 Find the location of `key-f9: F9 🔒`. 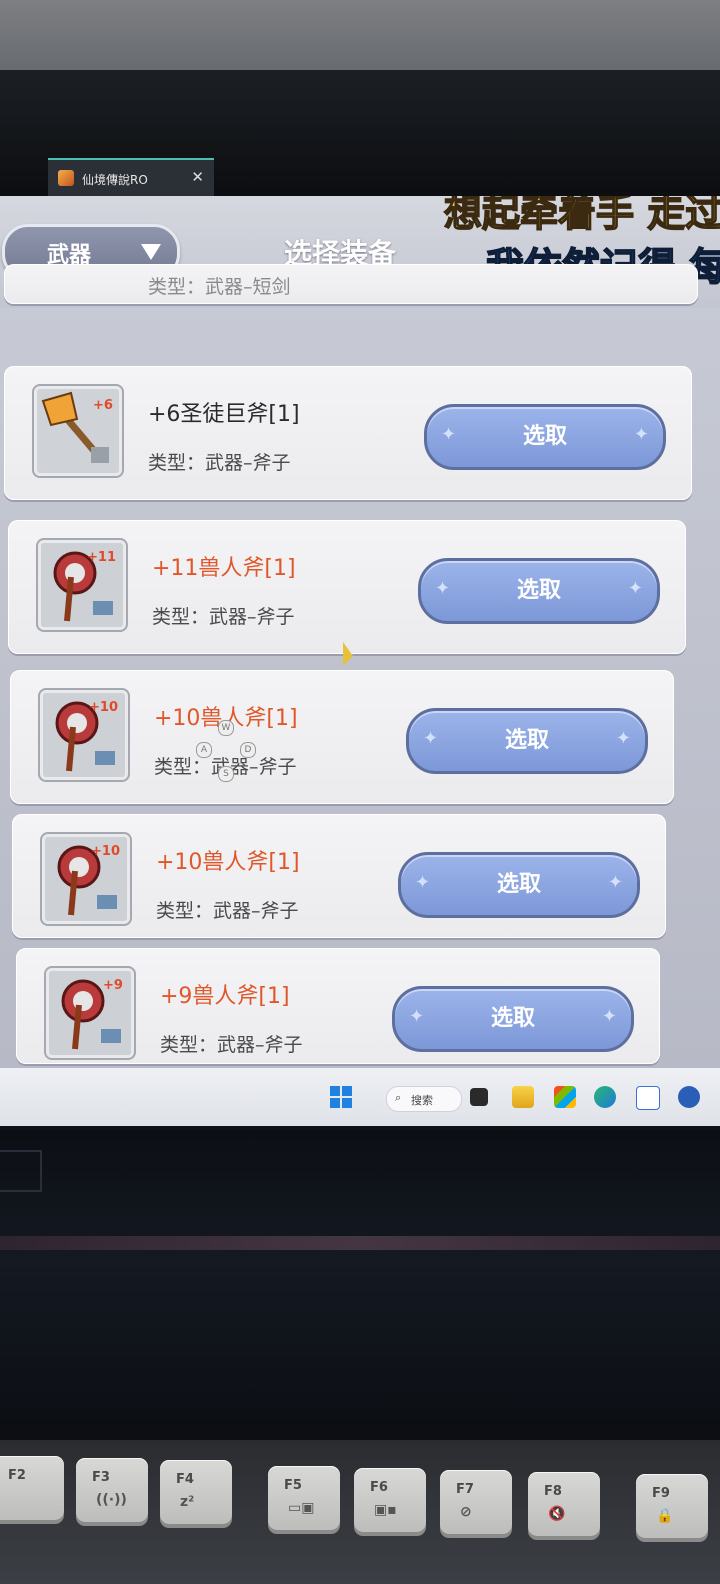

key-f9: F9 🔒 is located at coordinates (672, 1506).